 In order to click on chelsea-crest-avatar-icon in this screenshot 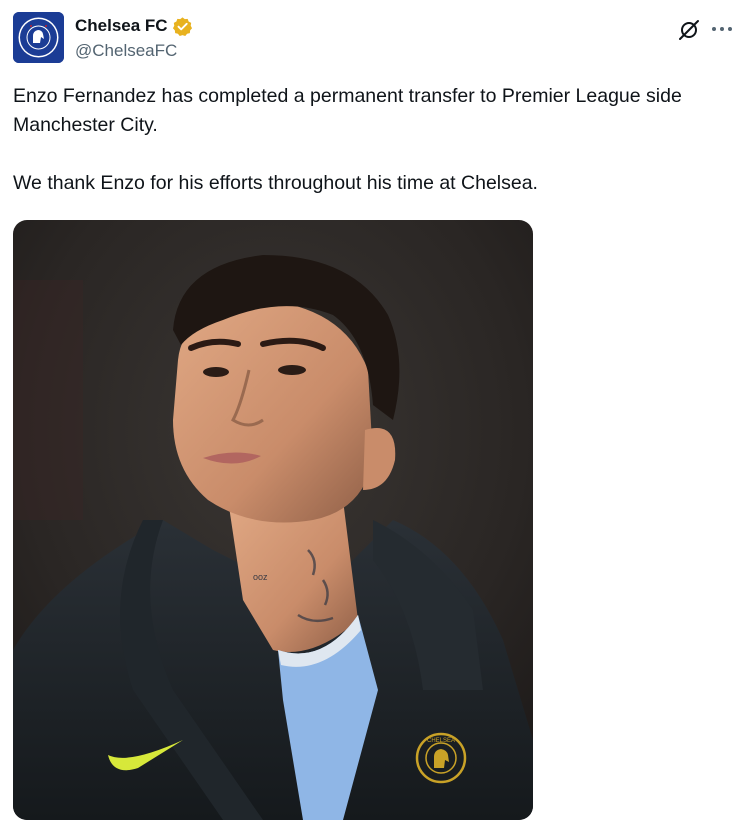, I will do `click(38, 37)`.